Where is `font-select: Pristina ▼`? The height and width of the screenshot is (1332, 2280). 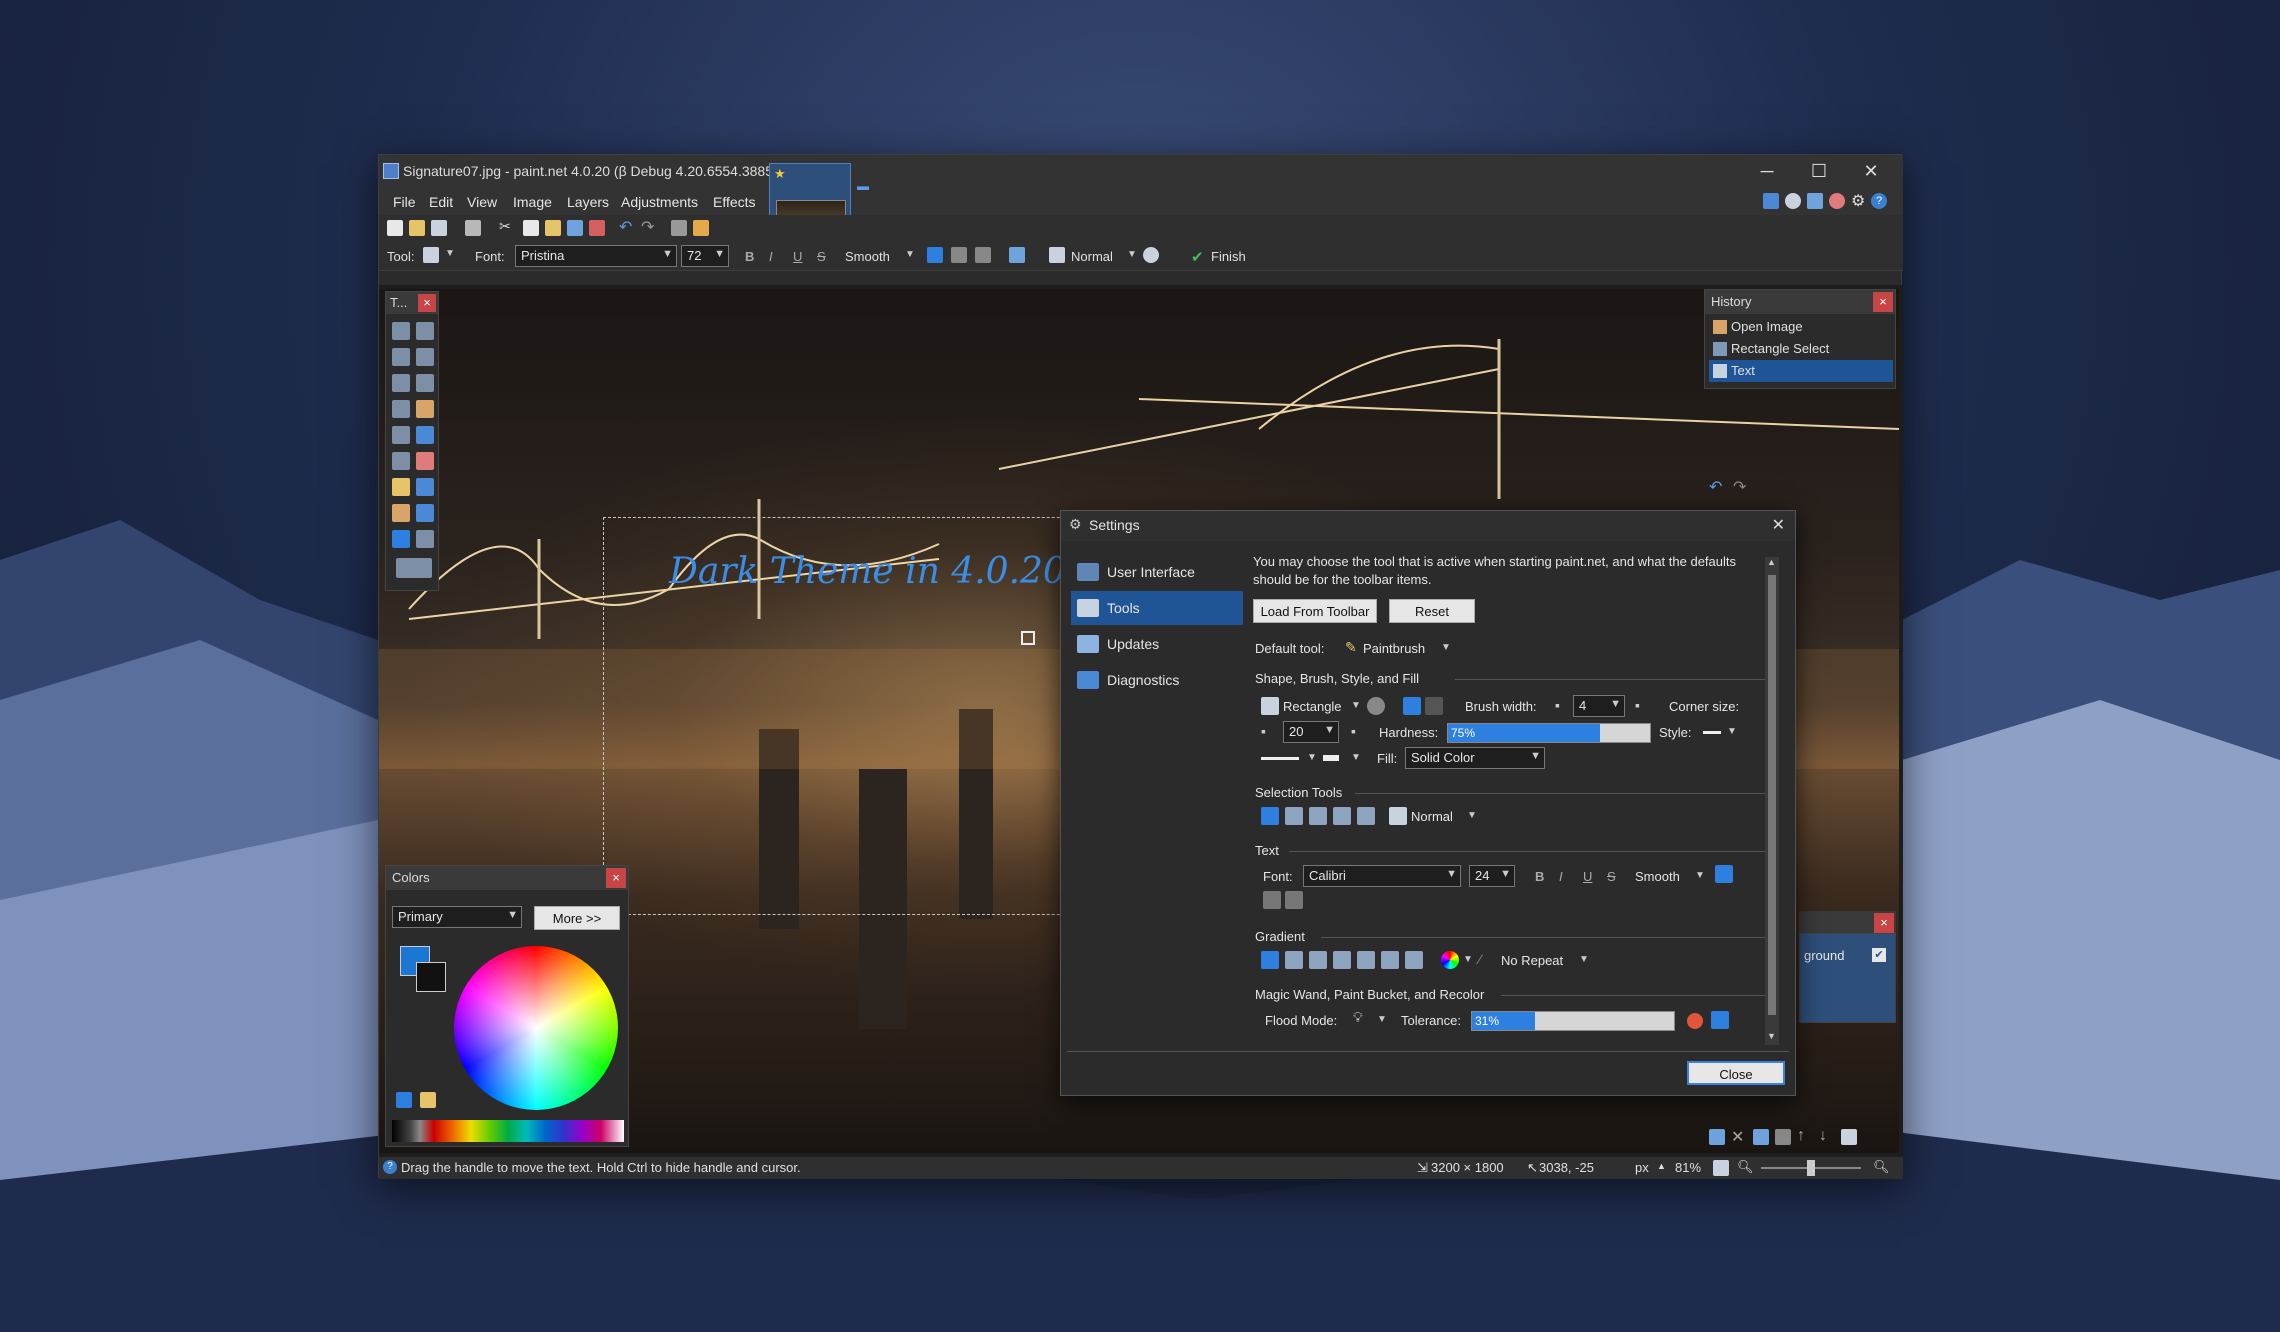
font-select: Pristina ▼ is located at coordinates (596, 256).